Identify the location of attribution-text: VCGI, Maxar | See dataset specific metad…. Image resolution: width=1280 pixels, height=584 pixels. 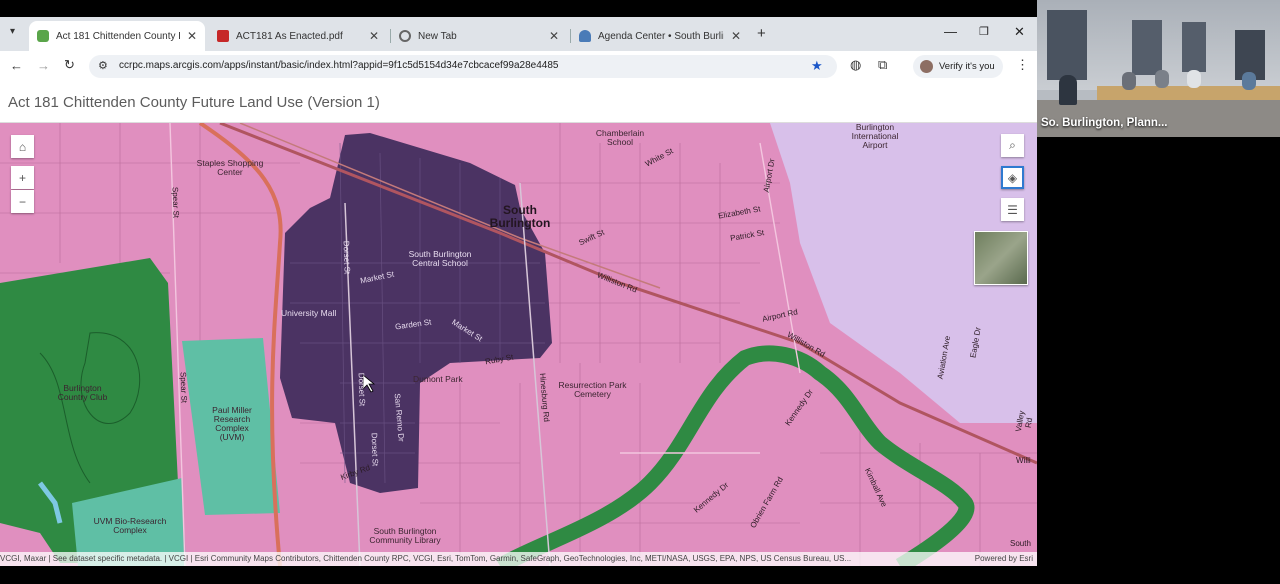
(426, 558).